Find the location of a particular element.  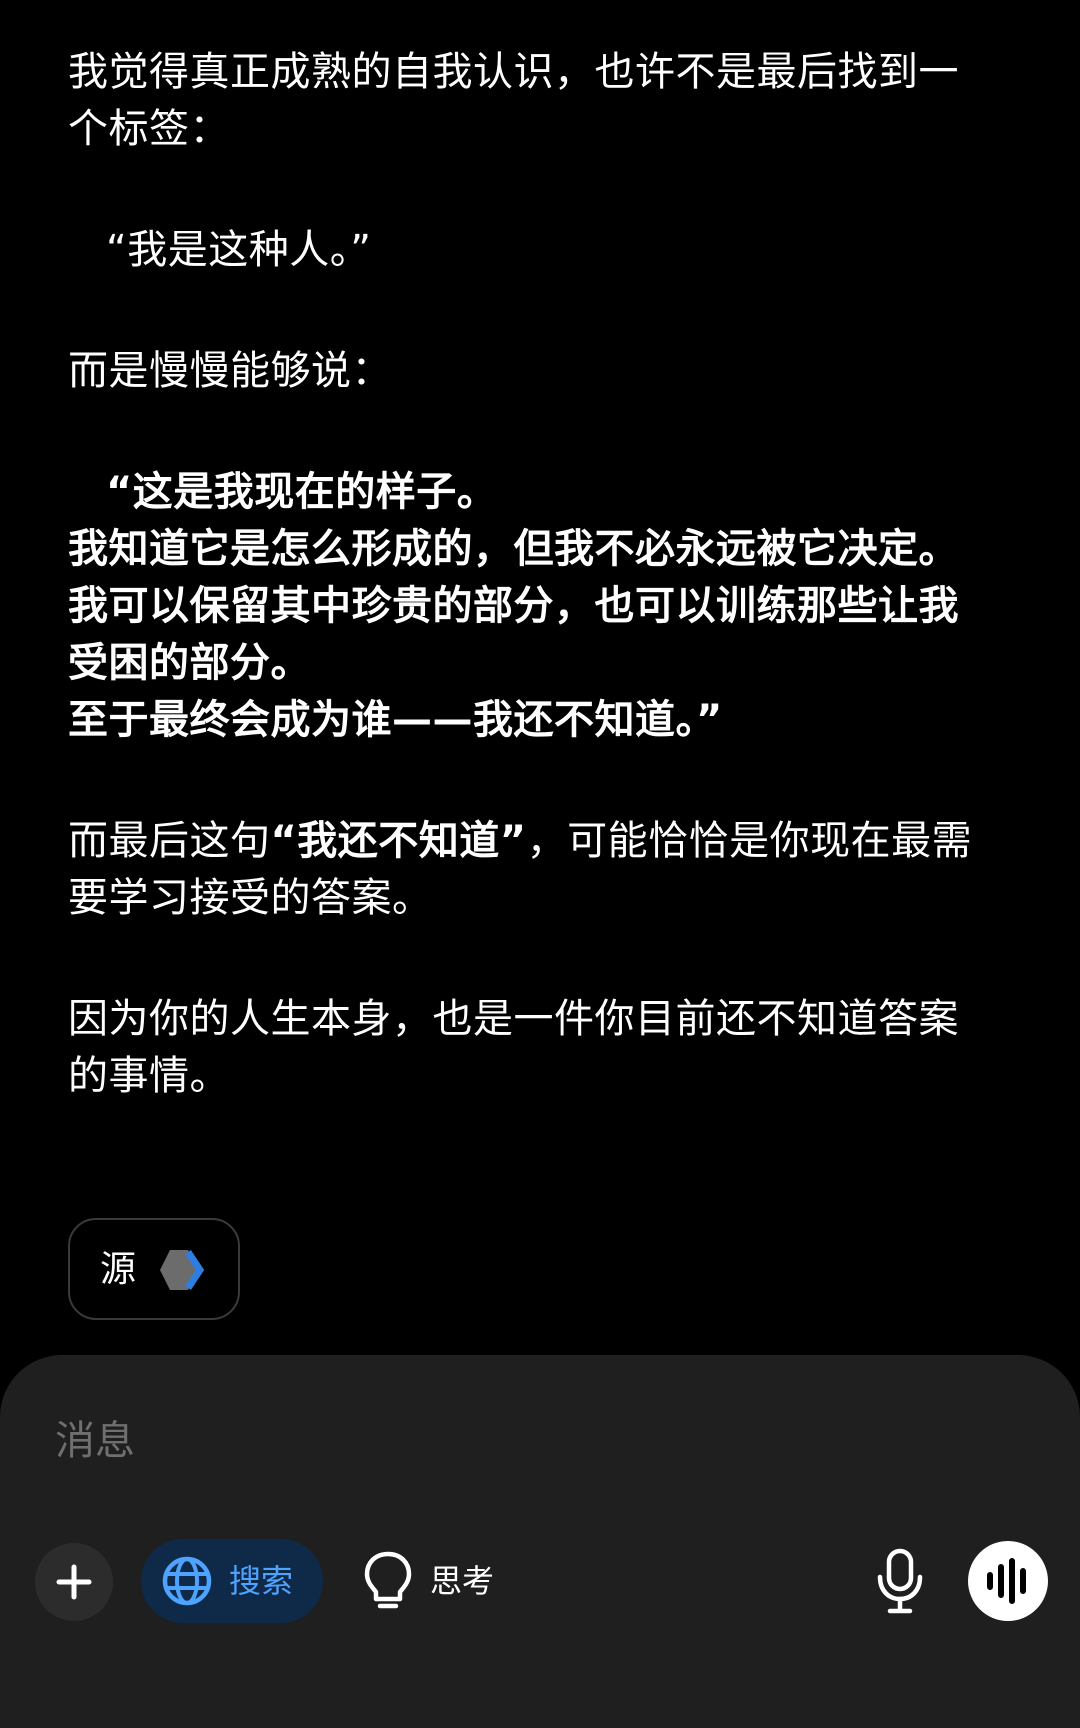

quote-line: 我可以保留其中珍贵的部分，也可以训练那些让我受困的部分。 is located at coordinates (513, 634).